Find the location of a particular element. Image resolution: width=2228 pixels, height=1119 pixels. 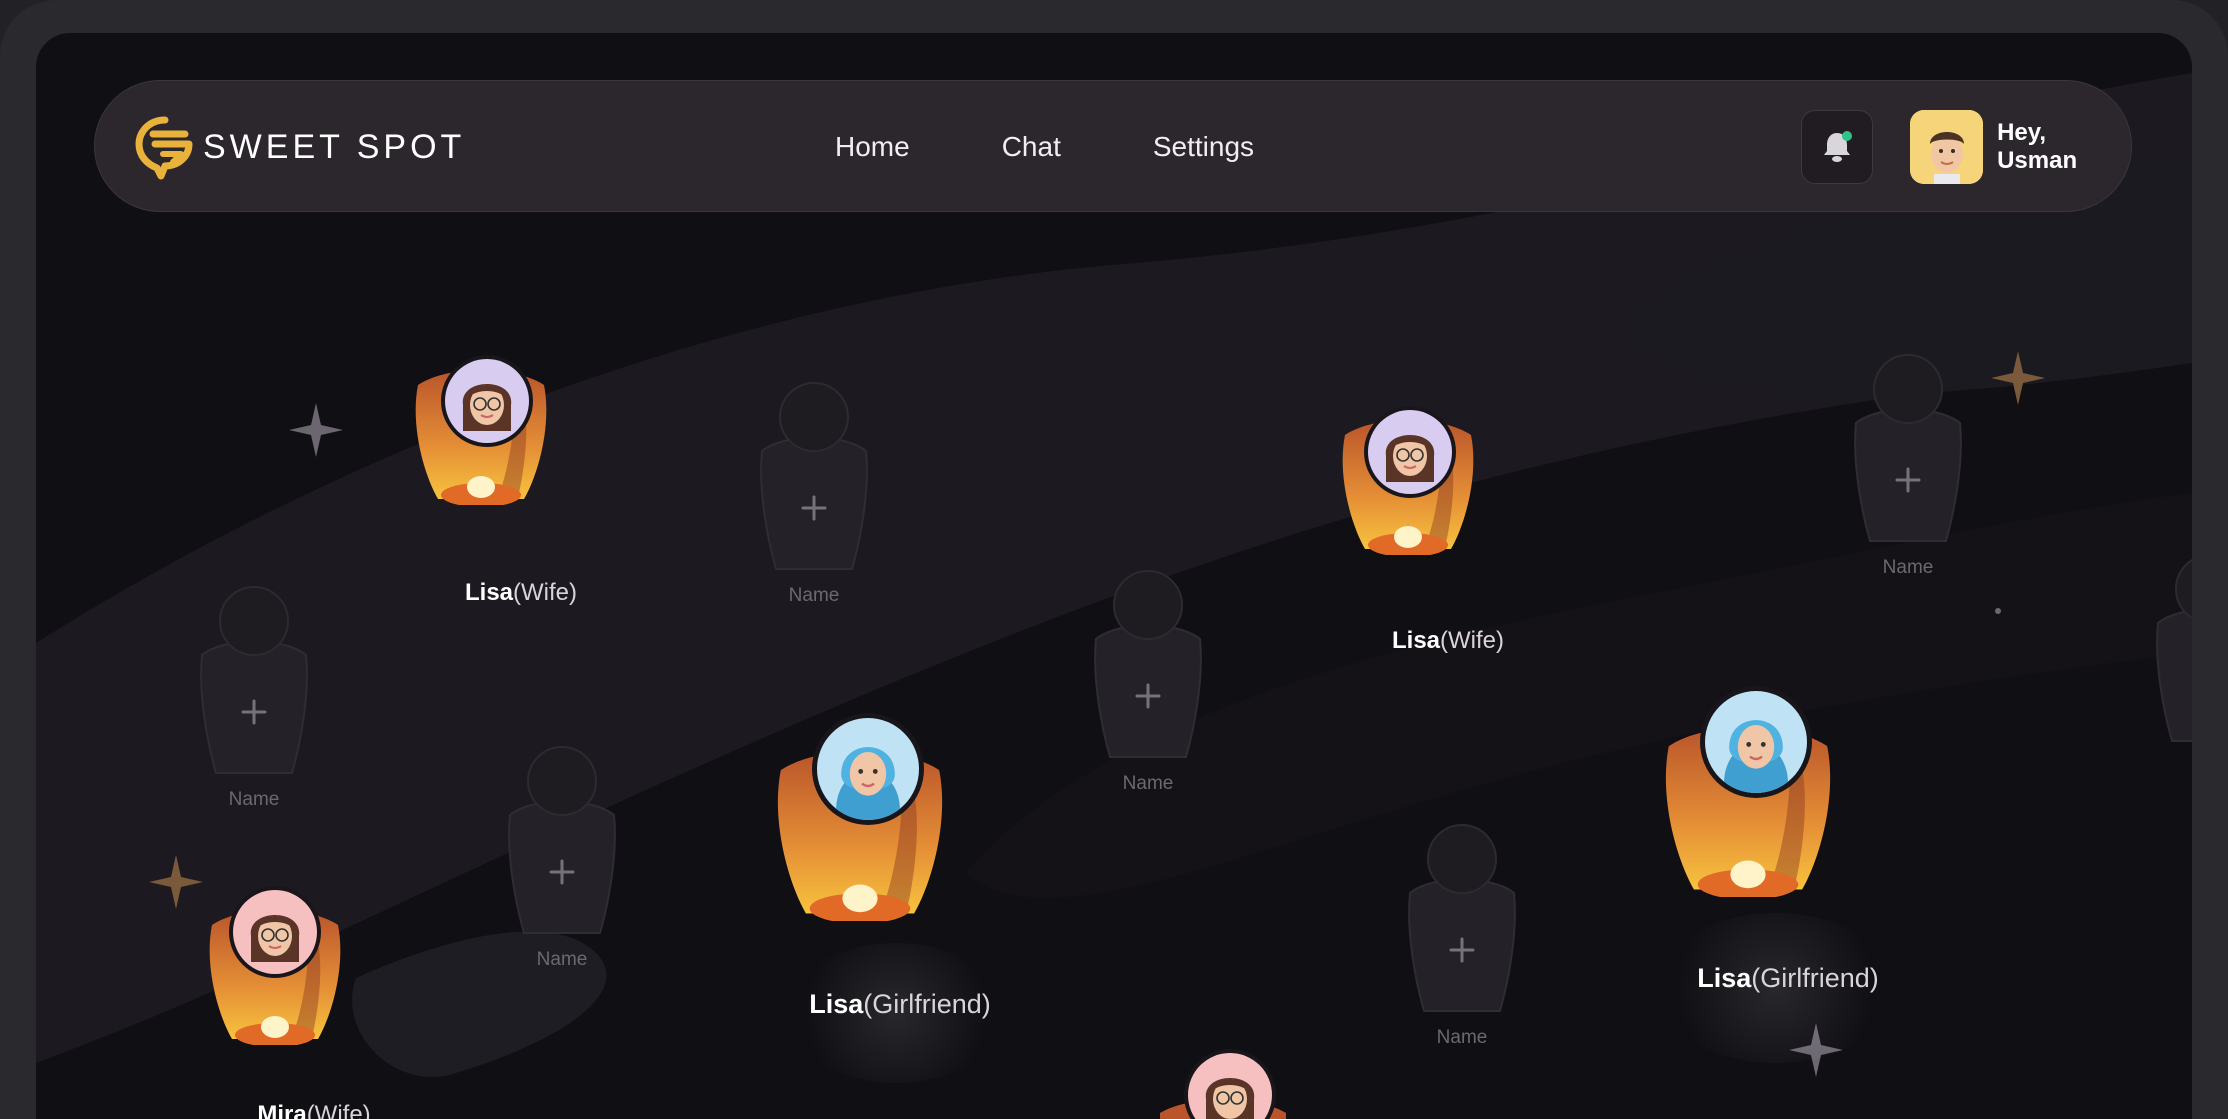

lantern-label: Mira(Wife) is located at coordinates (314, 1110).